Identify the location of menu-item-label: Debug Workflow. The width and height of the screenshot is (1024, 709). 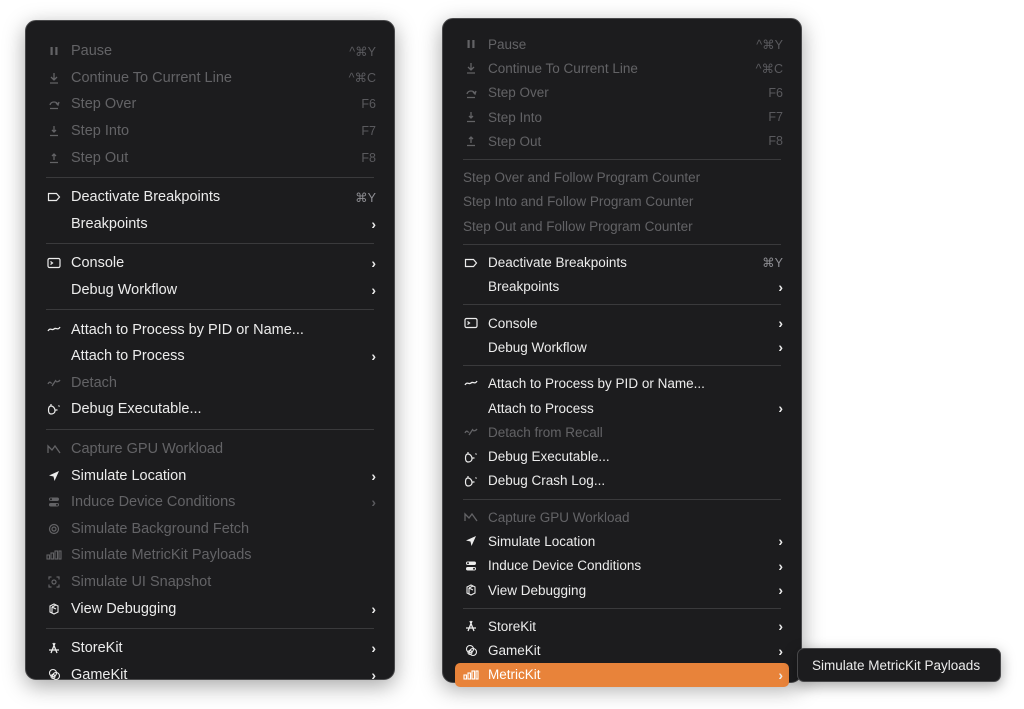
(124, 290).